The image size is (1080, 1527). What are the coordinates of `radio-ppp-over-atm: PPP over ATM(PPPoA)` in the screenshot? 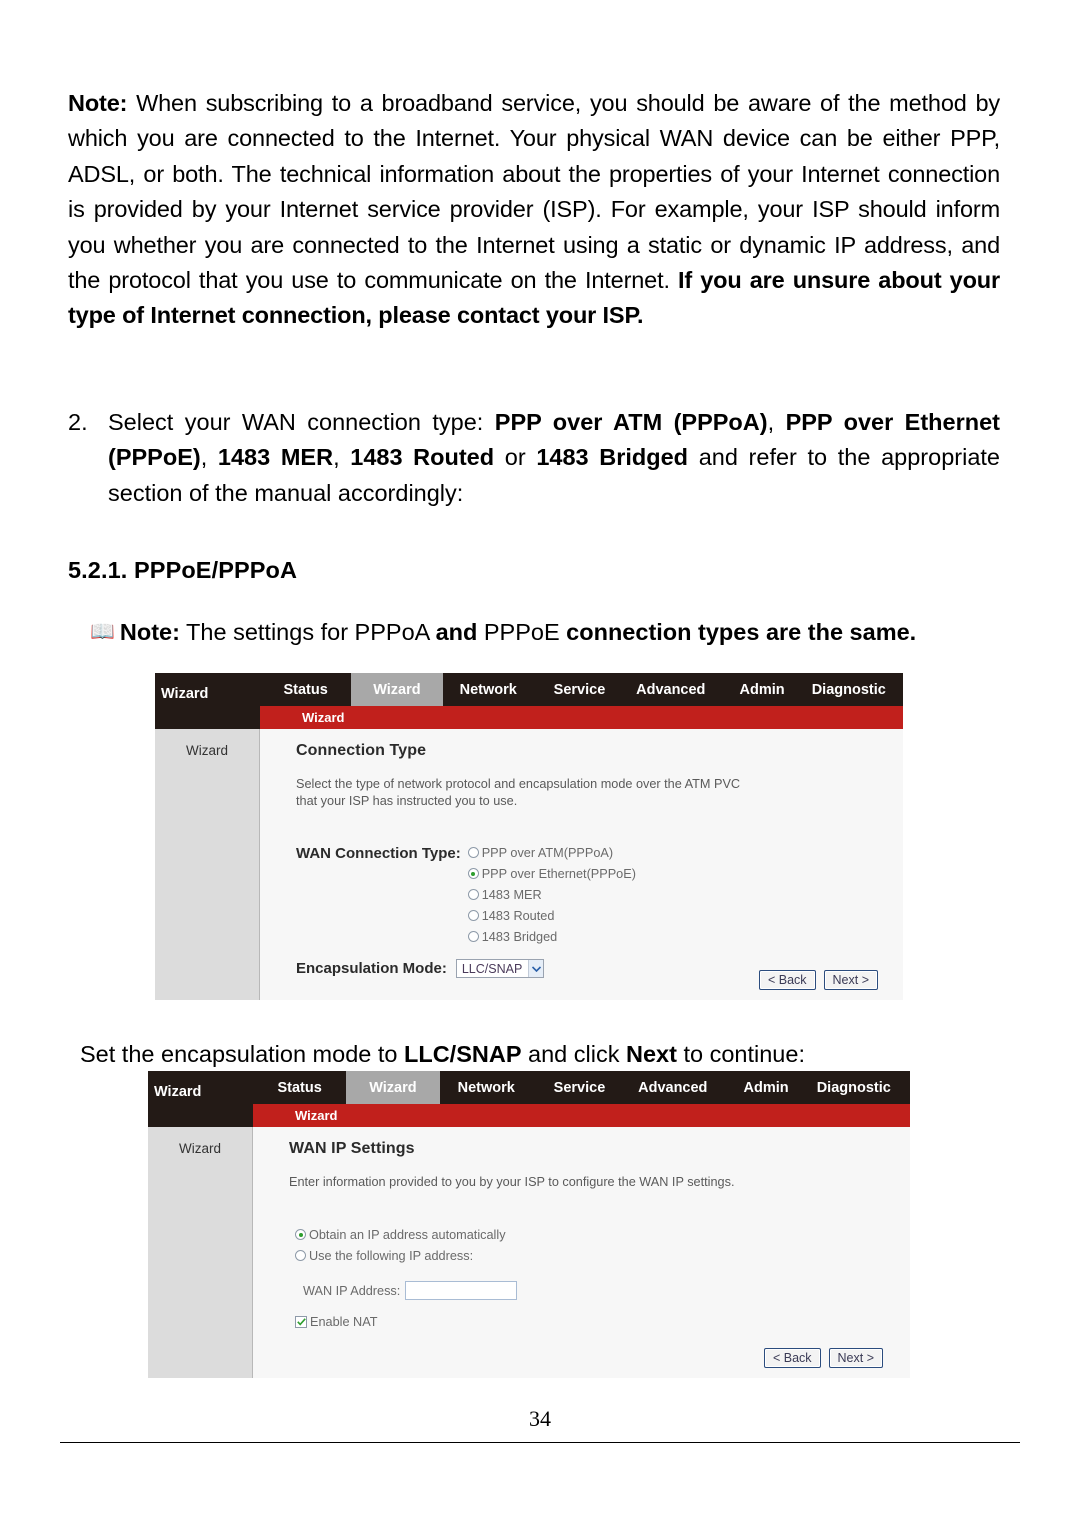 It's located at (551, 852).